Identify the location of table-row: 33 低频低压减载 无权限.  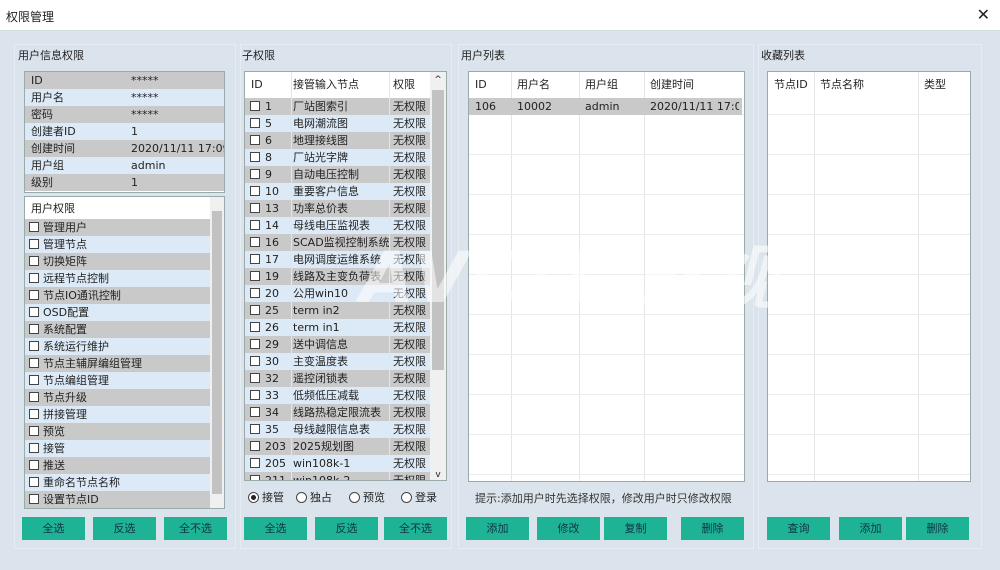
(337, 395).